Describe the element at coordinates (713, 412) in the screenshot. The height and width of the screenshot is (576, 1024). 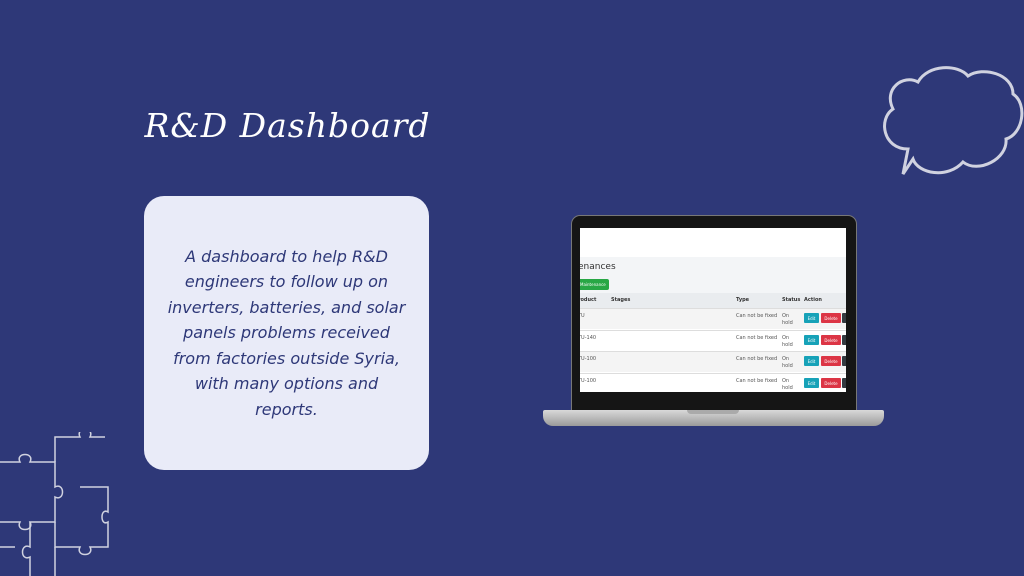
I see `laptop-notch` at that location.